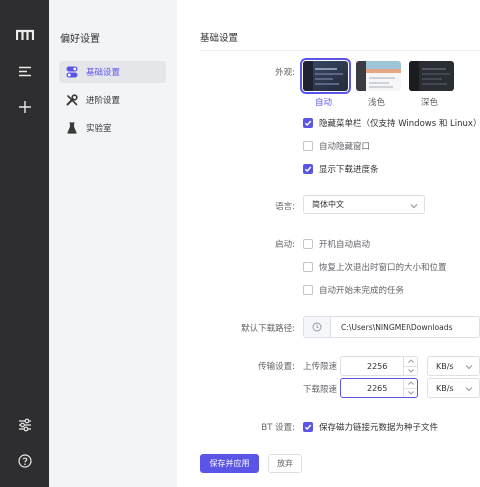 This screenshot has height=487, width=480. Describe the element at coordinates (285, 73) in the screenshot. I see `appearance-label: 外观:` at that location.